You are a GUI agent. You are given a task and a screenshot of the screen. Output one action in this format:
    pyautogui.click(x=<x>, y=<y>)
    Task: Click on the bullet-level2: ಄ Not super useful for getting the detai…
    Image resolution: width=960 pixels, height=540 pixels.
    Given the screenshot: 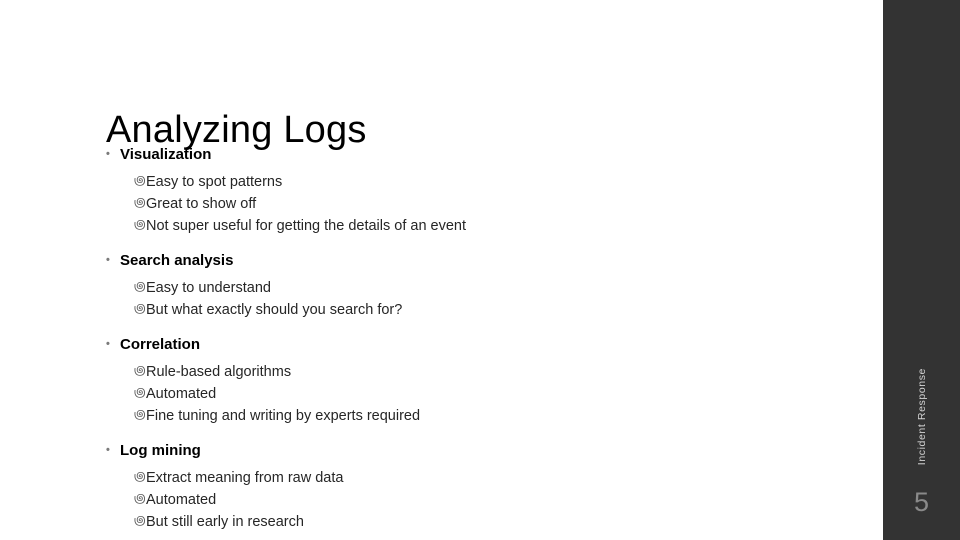 What is the action you would take?
    pyautogui.click(x=454, y=226)
    